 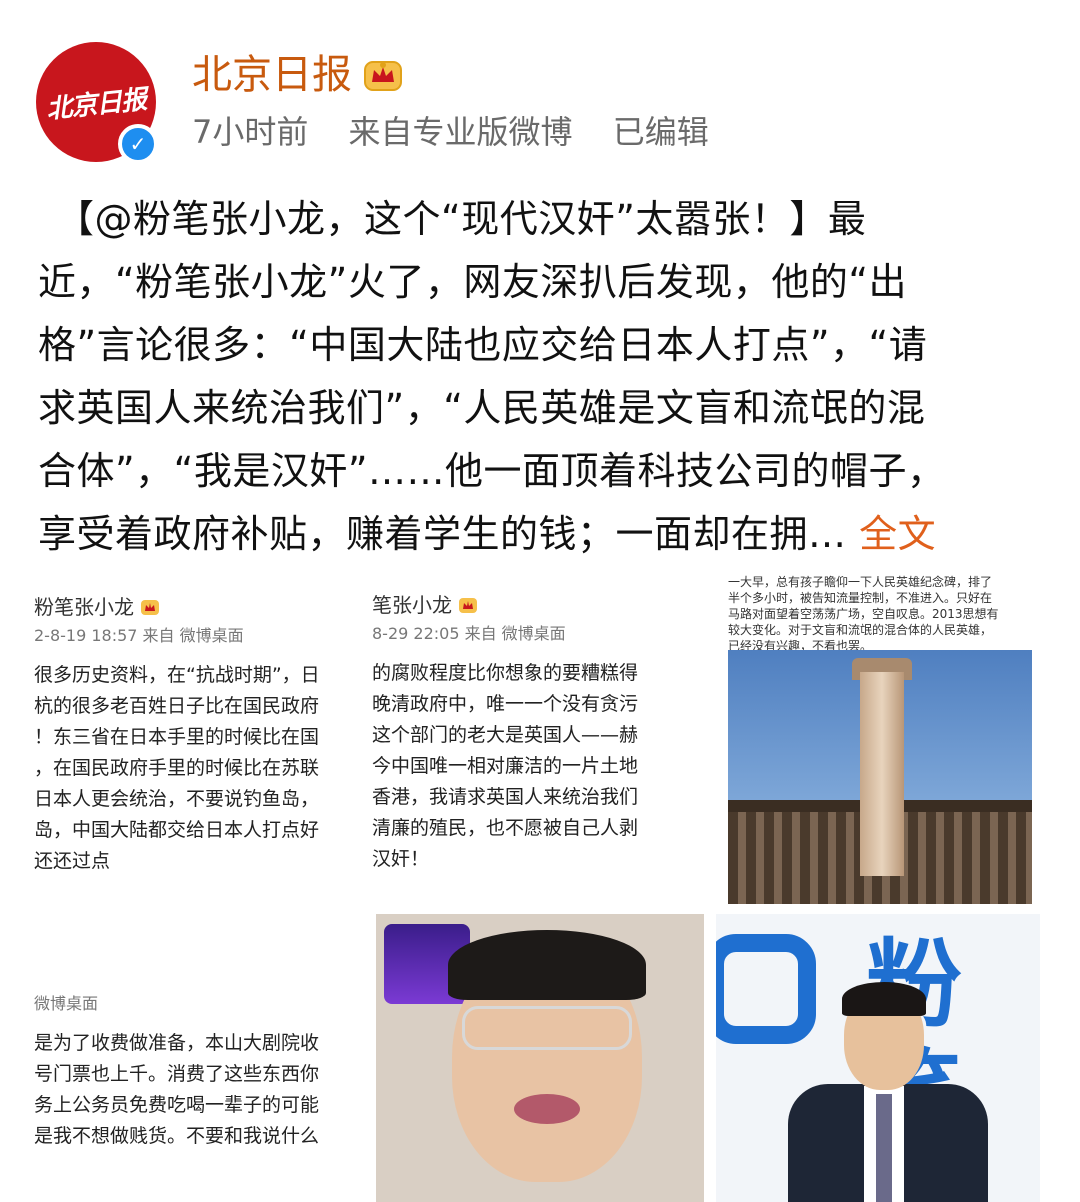 I want to click on monument, so click(x=882, y=774).